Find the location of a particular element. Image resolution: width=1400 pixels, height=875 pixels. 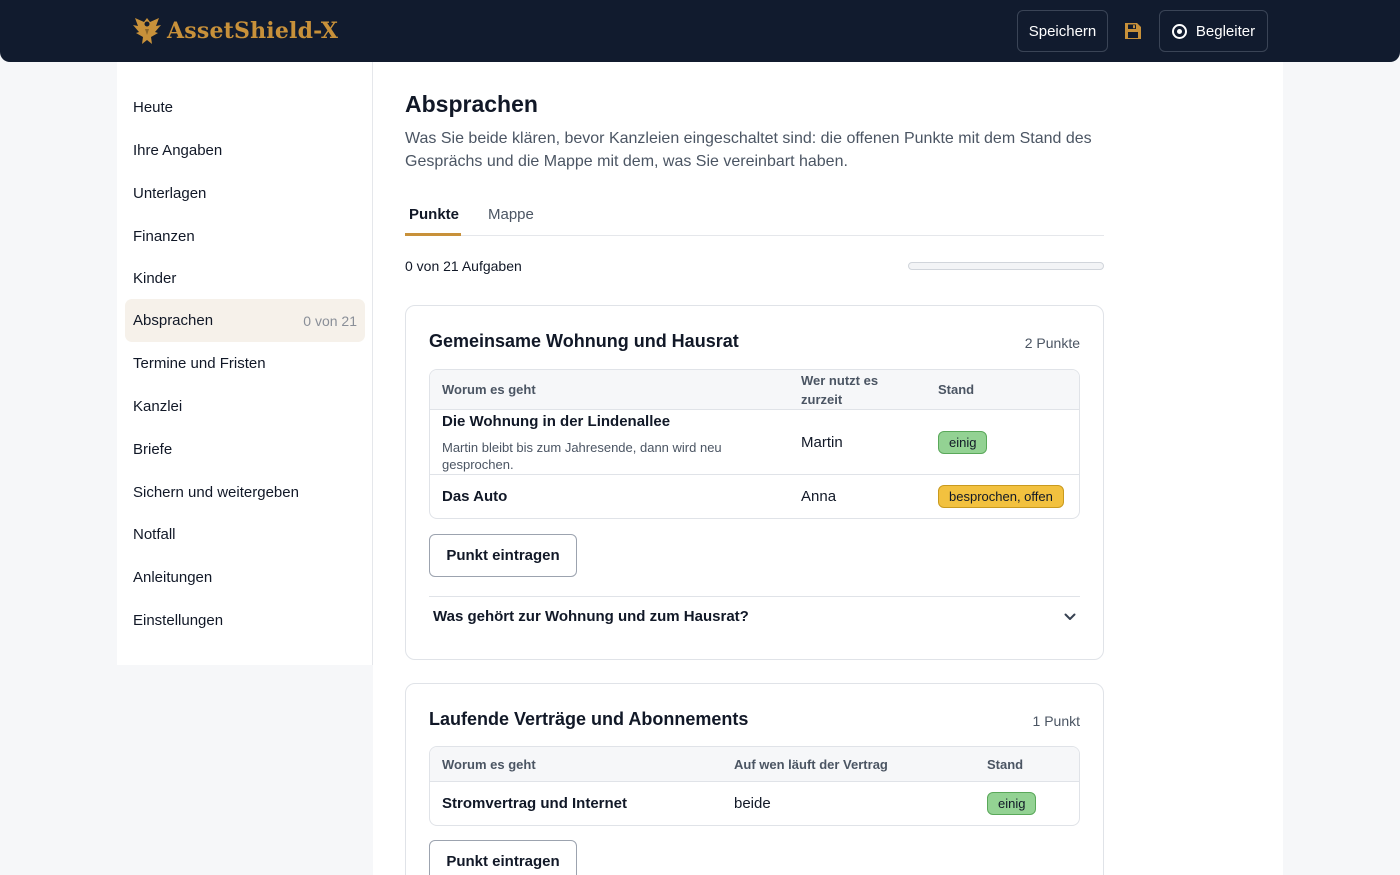

top-bar: AssetShield-X Speichern Begleiter is located at coordinates (700, 31).